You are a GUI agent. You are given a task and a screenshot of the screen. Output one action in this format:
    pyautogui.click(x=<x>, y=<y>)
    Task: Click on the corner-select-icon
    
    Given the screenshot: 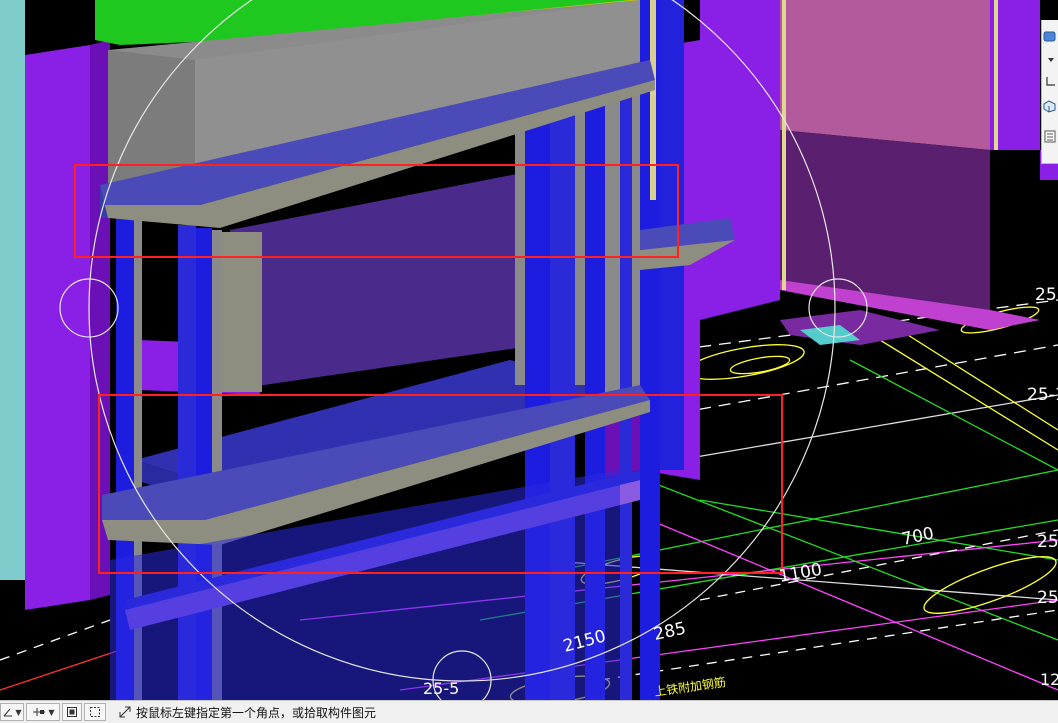 What is the action you would take?
    pyautogui.click(x=1049, y=80)
    